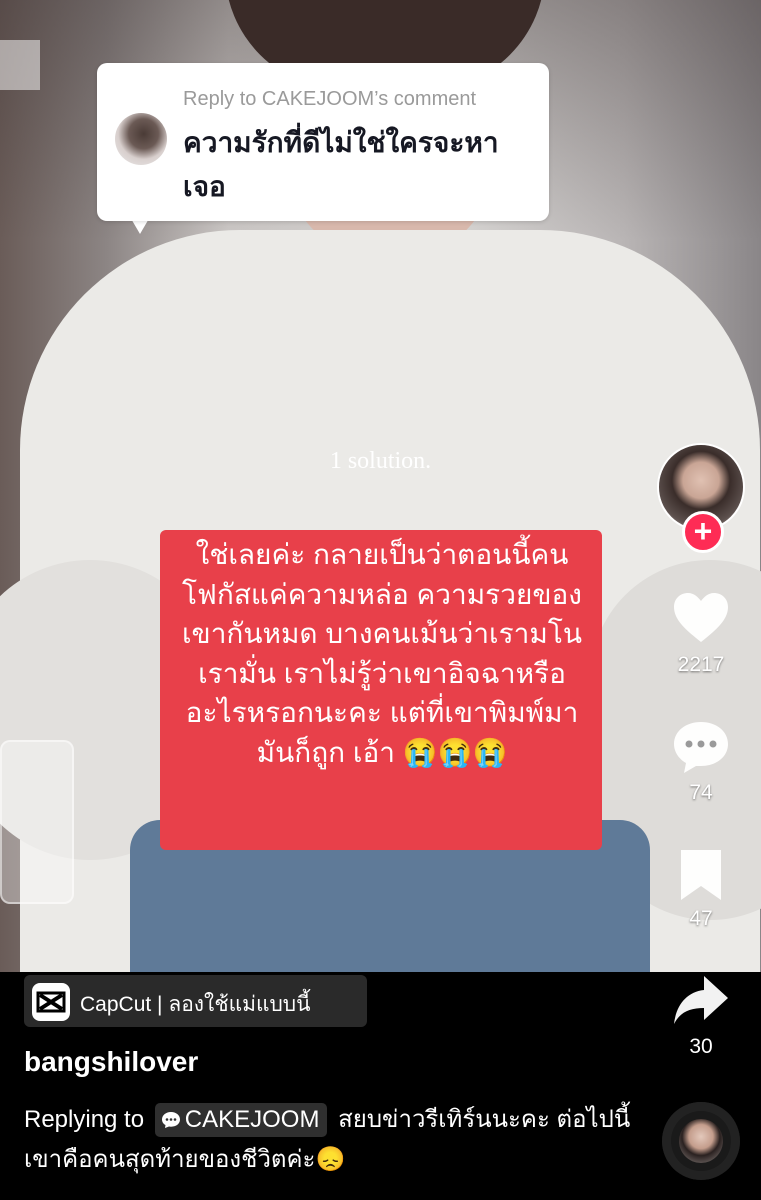 This screenshot has width=761, height=1200. Describe the element at coordinates (330, 99) in the screenshot. I see `reply-header: Reply to CAKEJOOM’s comment` at that location.